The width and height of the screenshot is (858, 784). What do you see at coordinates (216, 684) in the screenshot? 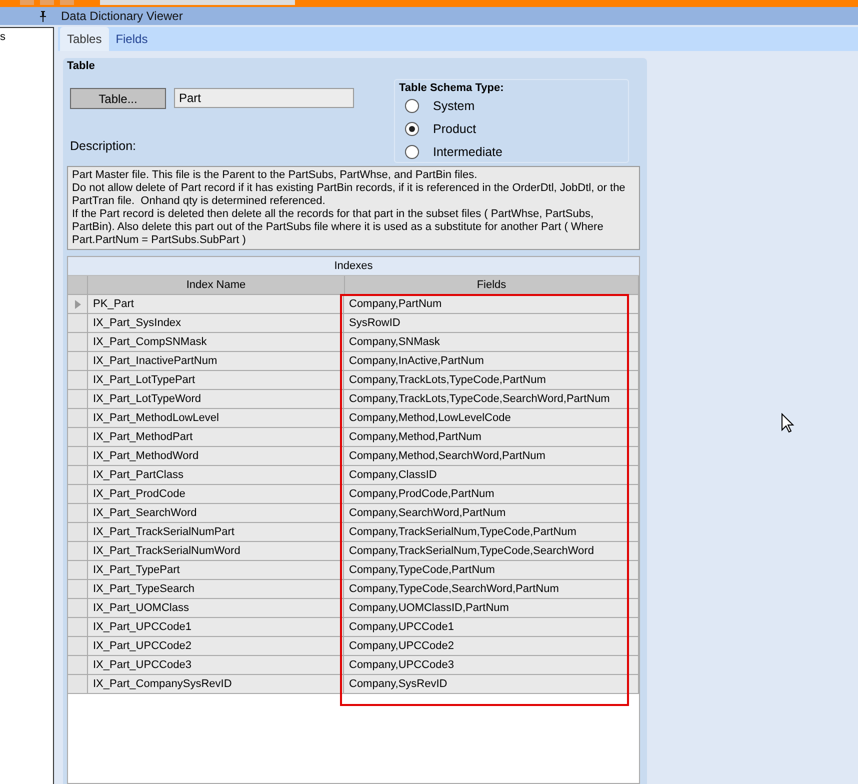
I see `table-cell: IX_Part_CompanySysRevID` at bounding box center [216, 684].